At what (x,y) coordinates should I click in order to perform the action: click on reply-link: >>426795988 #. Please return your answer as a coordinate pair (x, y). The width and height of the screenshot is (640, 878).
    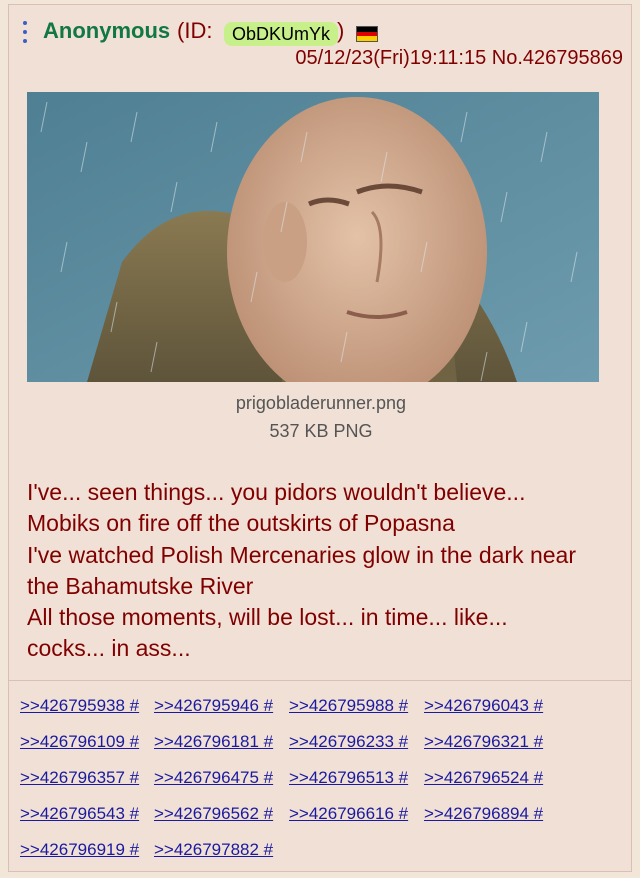
    Looking at the image, I should click on (348, 706).